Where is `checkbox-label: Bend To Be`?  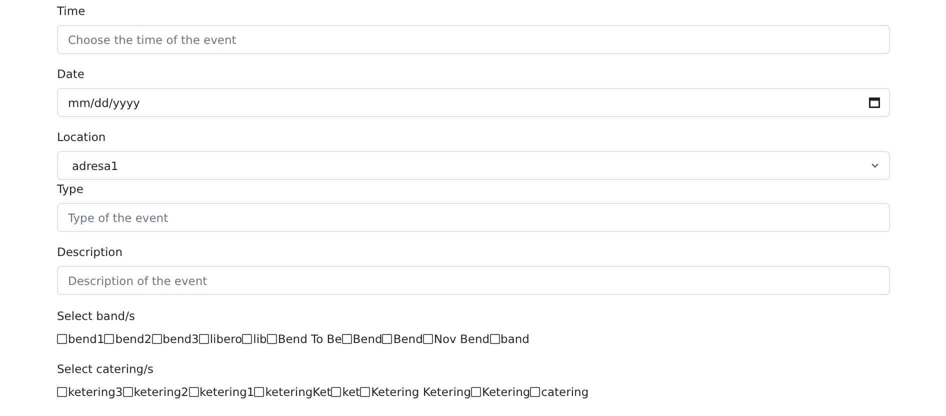
checkbox-label: Bend To Be is located at coordinates (310, 339).